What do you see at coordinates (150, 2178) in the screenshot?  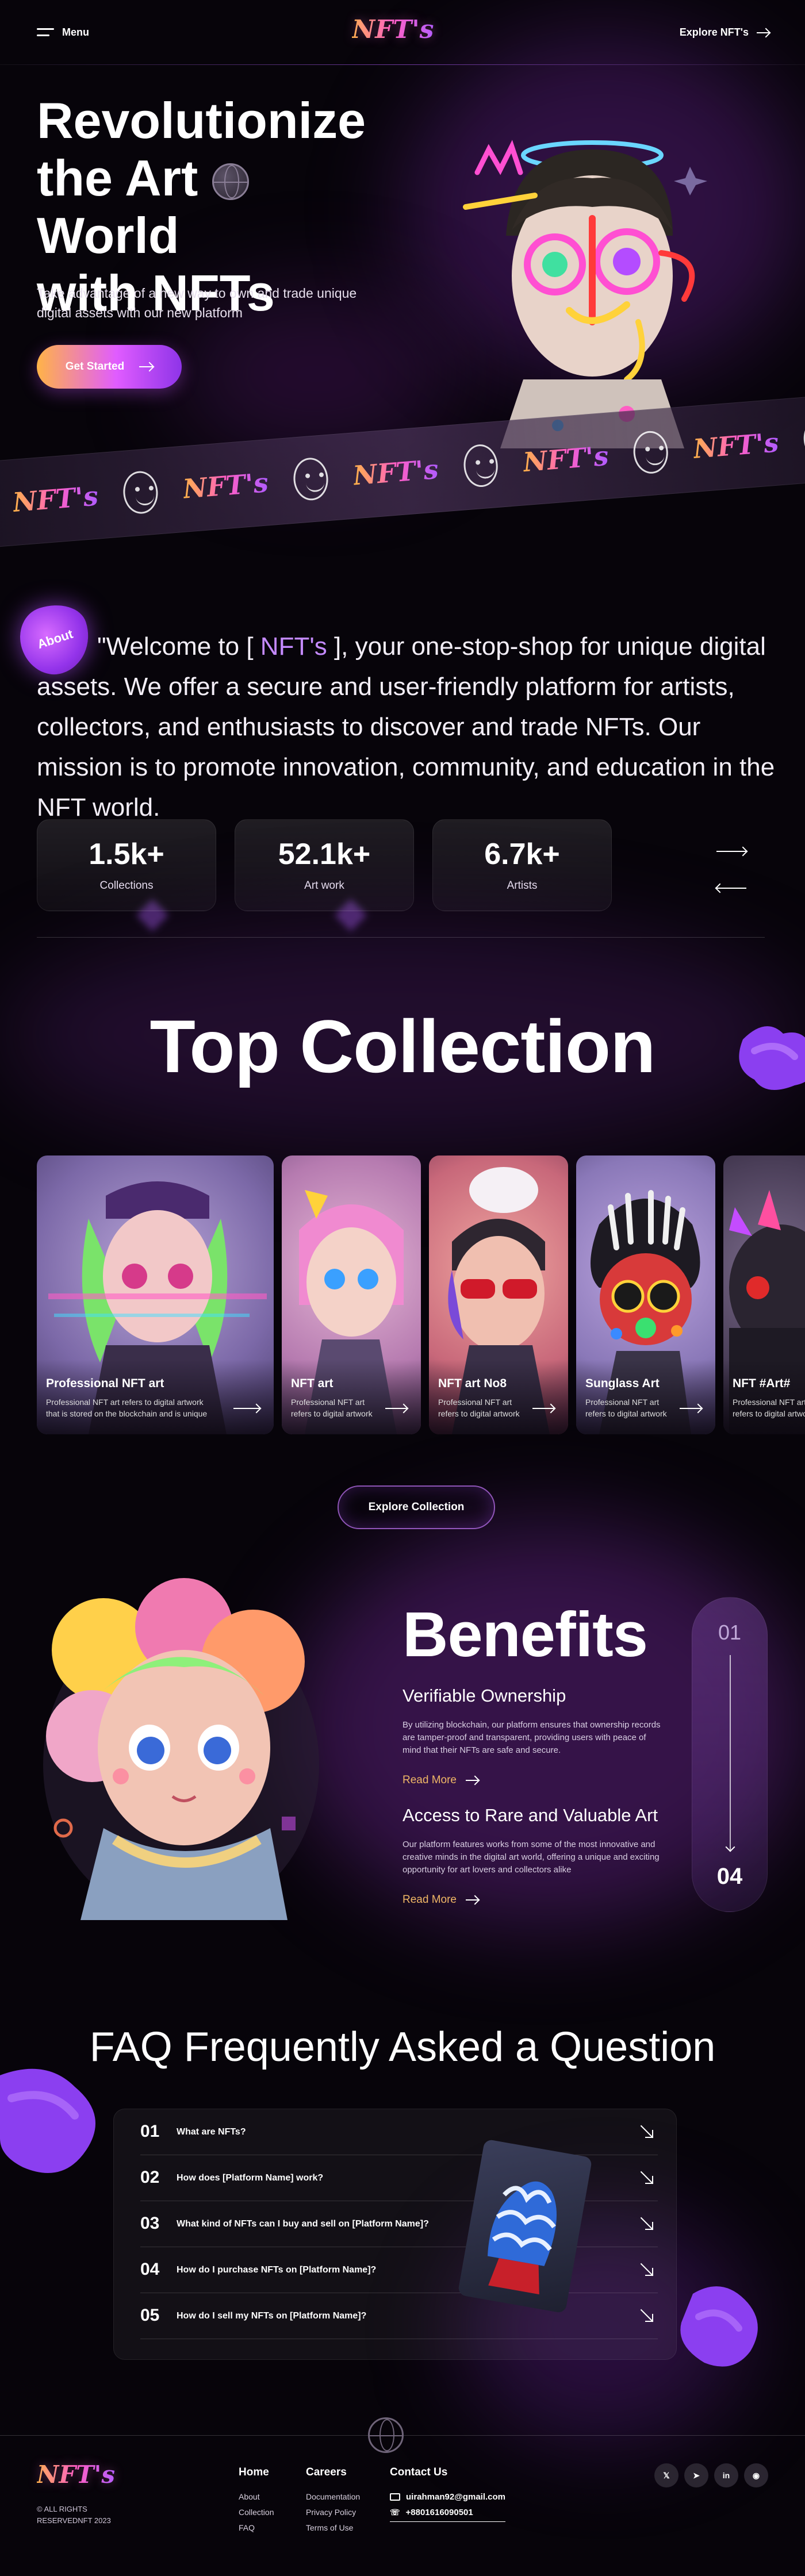 I see `faq-number: 02` at bounding box center [150, 2178].